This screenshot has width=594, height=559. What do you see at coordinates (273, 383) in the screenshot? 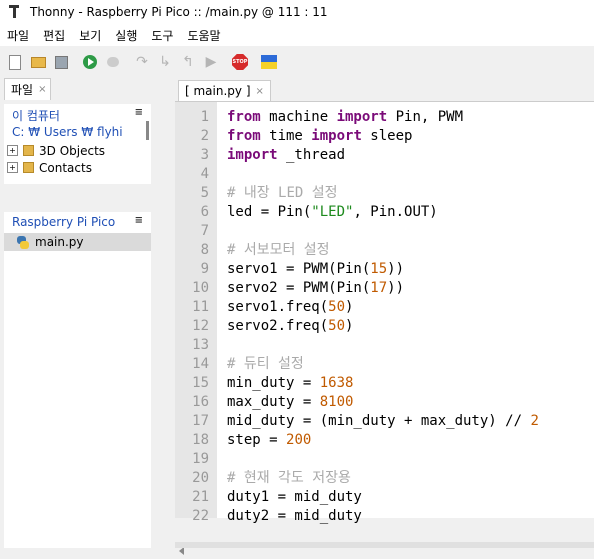
I see `code-token: min_duty =` at bounding box center [273, 383].